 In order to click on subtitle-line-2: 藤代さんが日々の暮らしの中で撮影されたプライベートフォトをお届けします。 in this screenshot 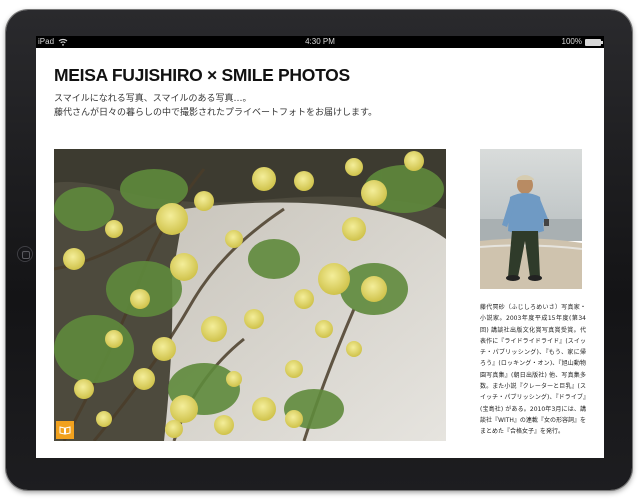, I will do `click(216, 113)`.